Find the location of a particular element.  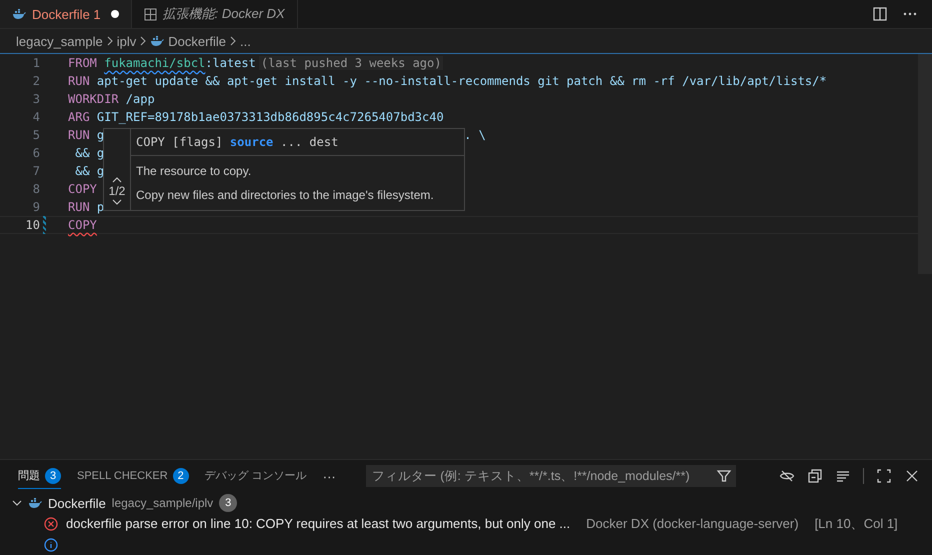

breadcrumb-item: iplv is located at coordinates (126, 41).